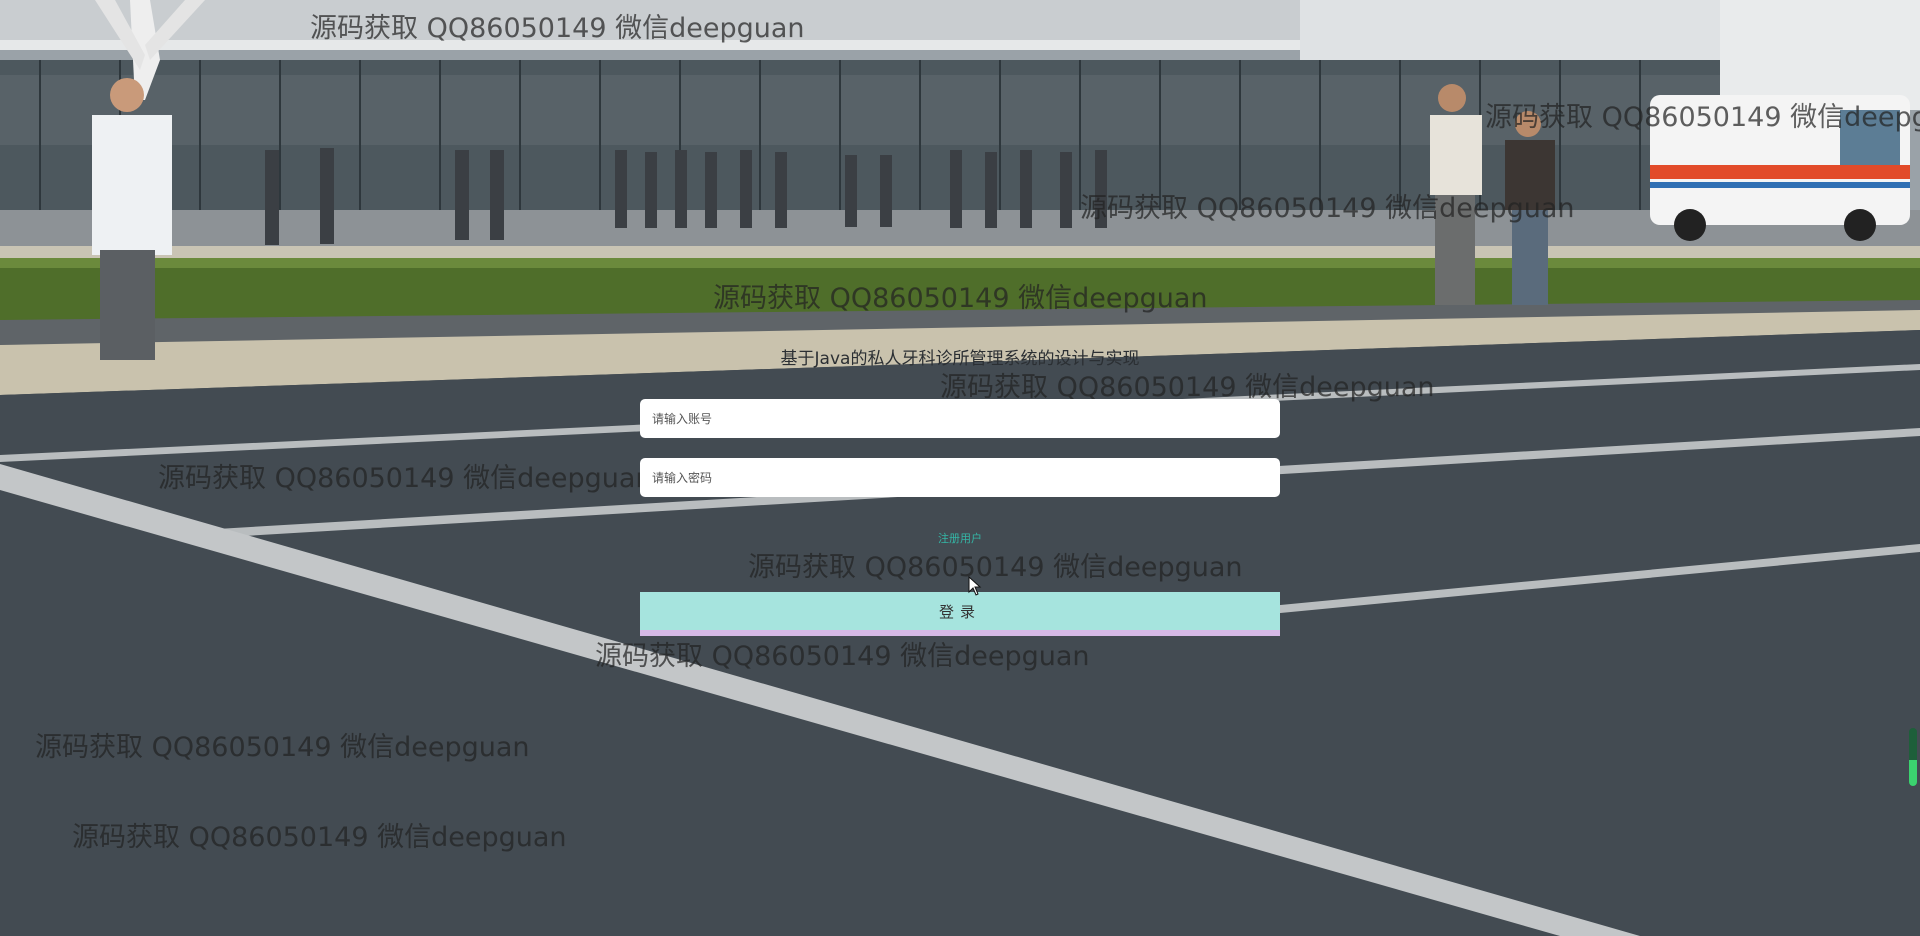  I want to click on register-link: 注册用户, so click(960, 538).